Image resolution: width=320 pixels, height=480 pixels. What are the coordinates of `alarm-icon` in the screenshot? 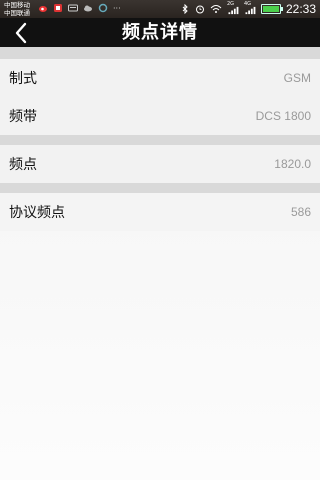 It's located at (199, 9).